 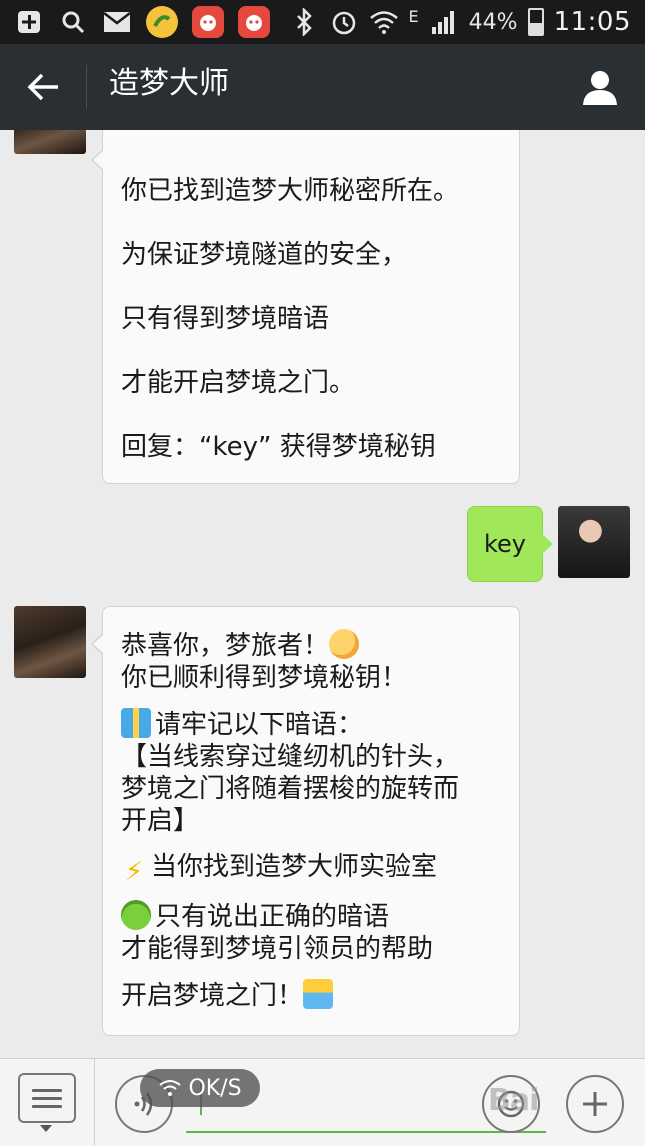 I want to click on input-bar: OK/S Bai, so click(x=322, y=1102).